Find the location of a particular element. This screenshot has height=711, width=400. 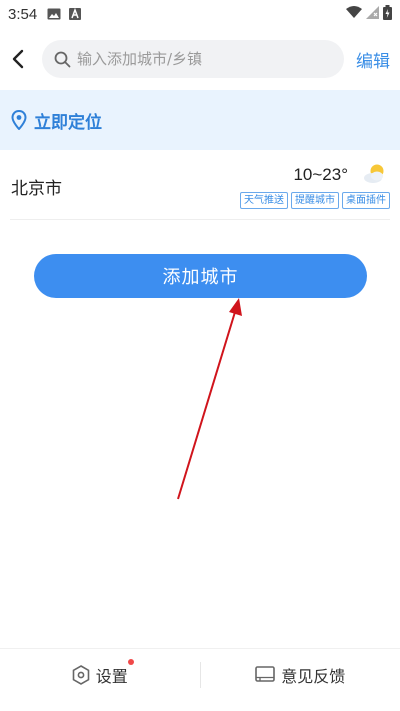

city-tags: 天气推送 提醒城市 桌面插件 is located at coordinates (315, 200).